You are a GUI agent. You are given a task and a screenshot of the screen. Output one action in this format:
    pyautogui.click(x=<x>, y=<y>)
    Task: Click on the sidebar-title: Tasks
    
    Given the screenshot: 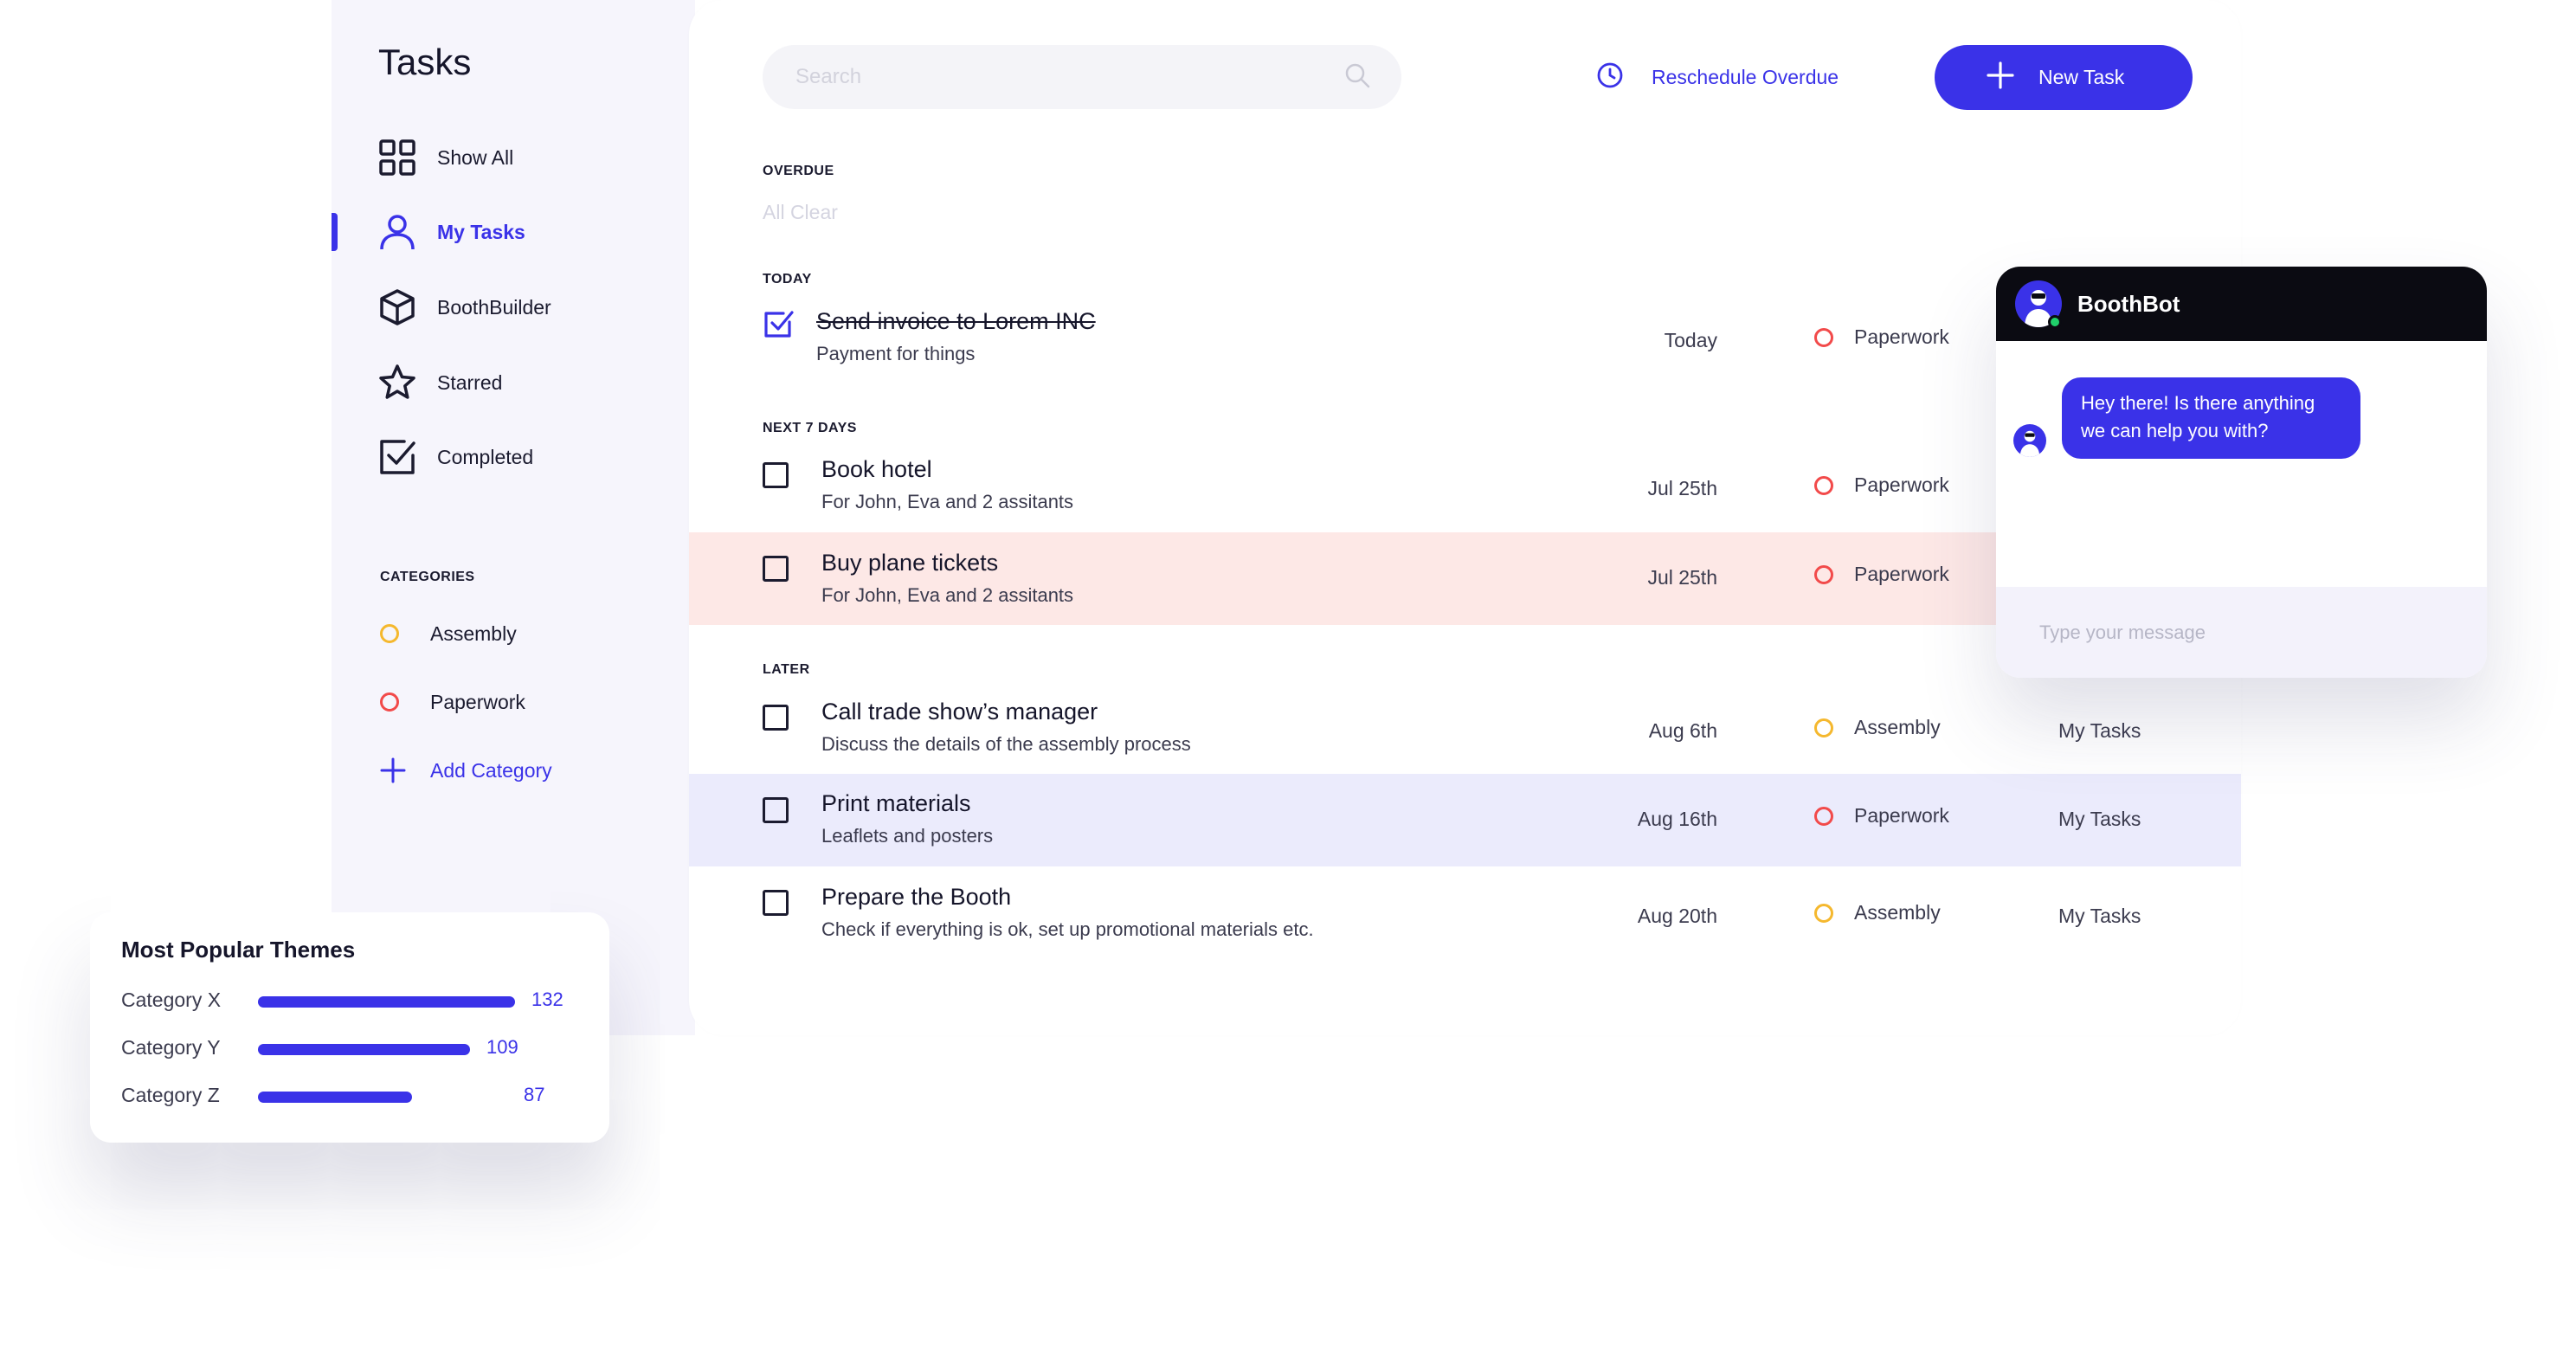 What is the action you would take?
    pyautogui.click(x=425, y=62)
    